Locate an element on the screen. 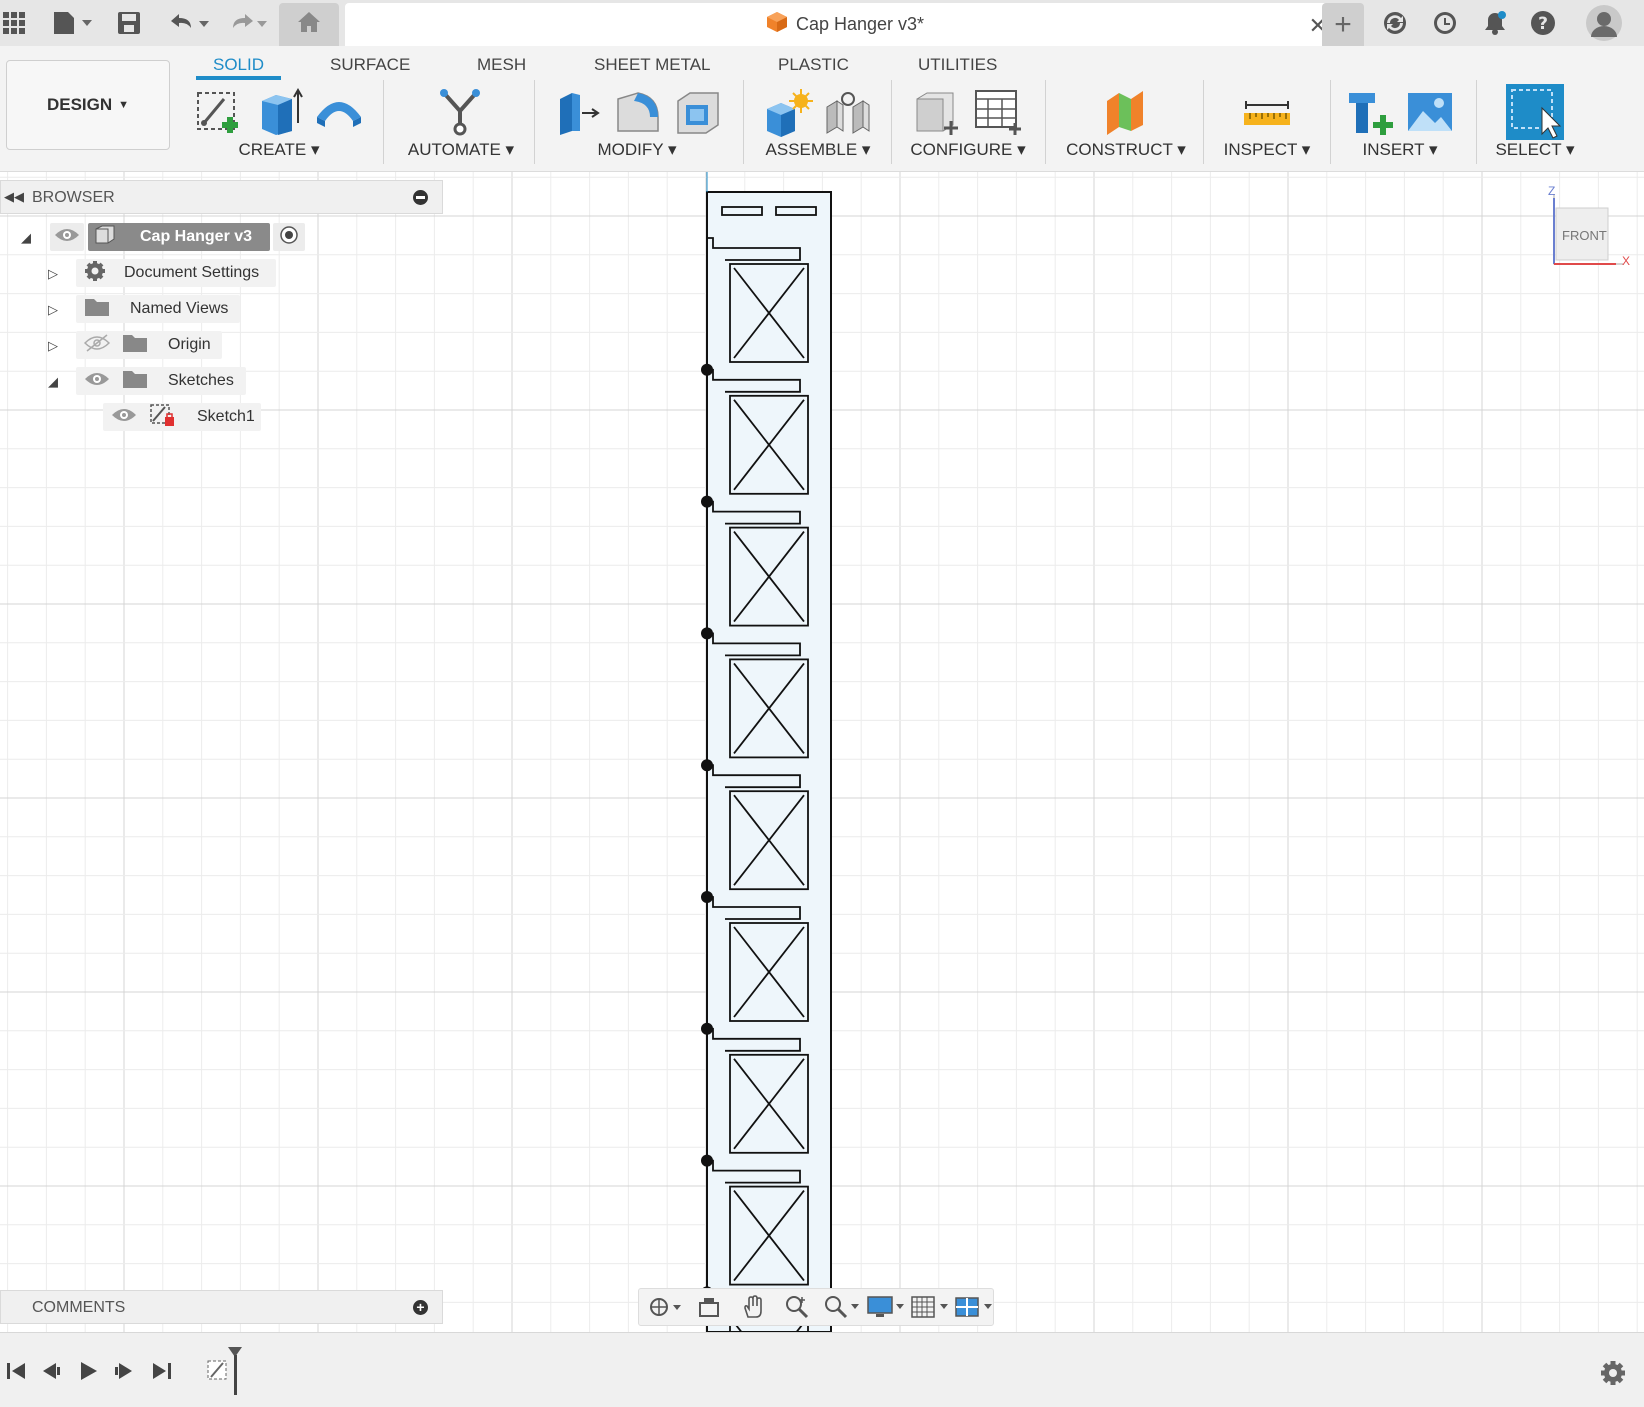 This screenshot has width=1644, height=1407. go-to-end-icon is located at coordinates (162, 1373).